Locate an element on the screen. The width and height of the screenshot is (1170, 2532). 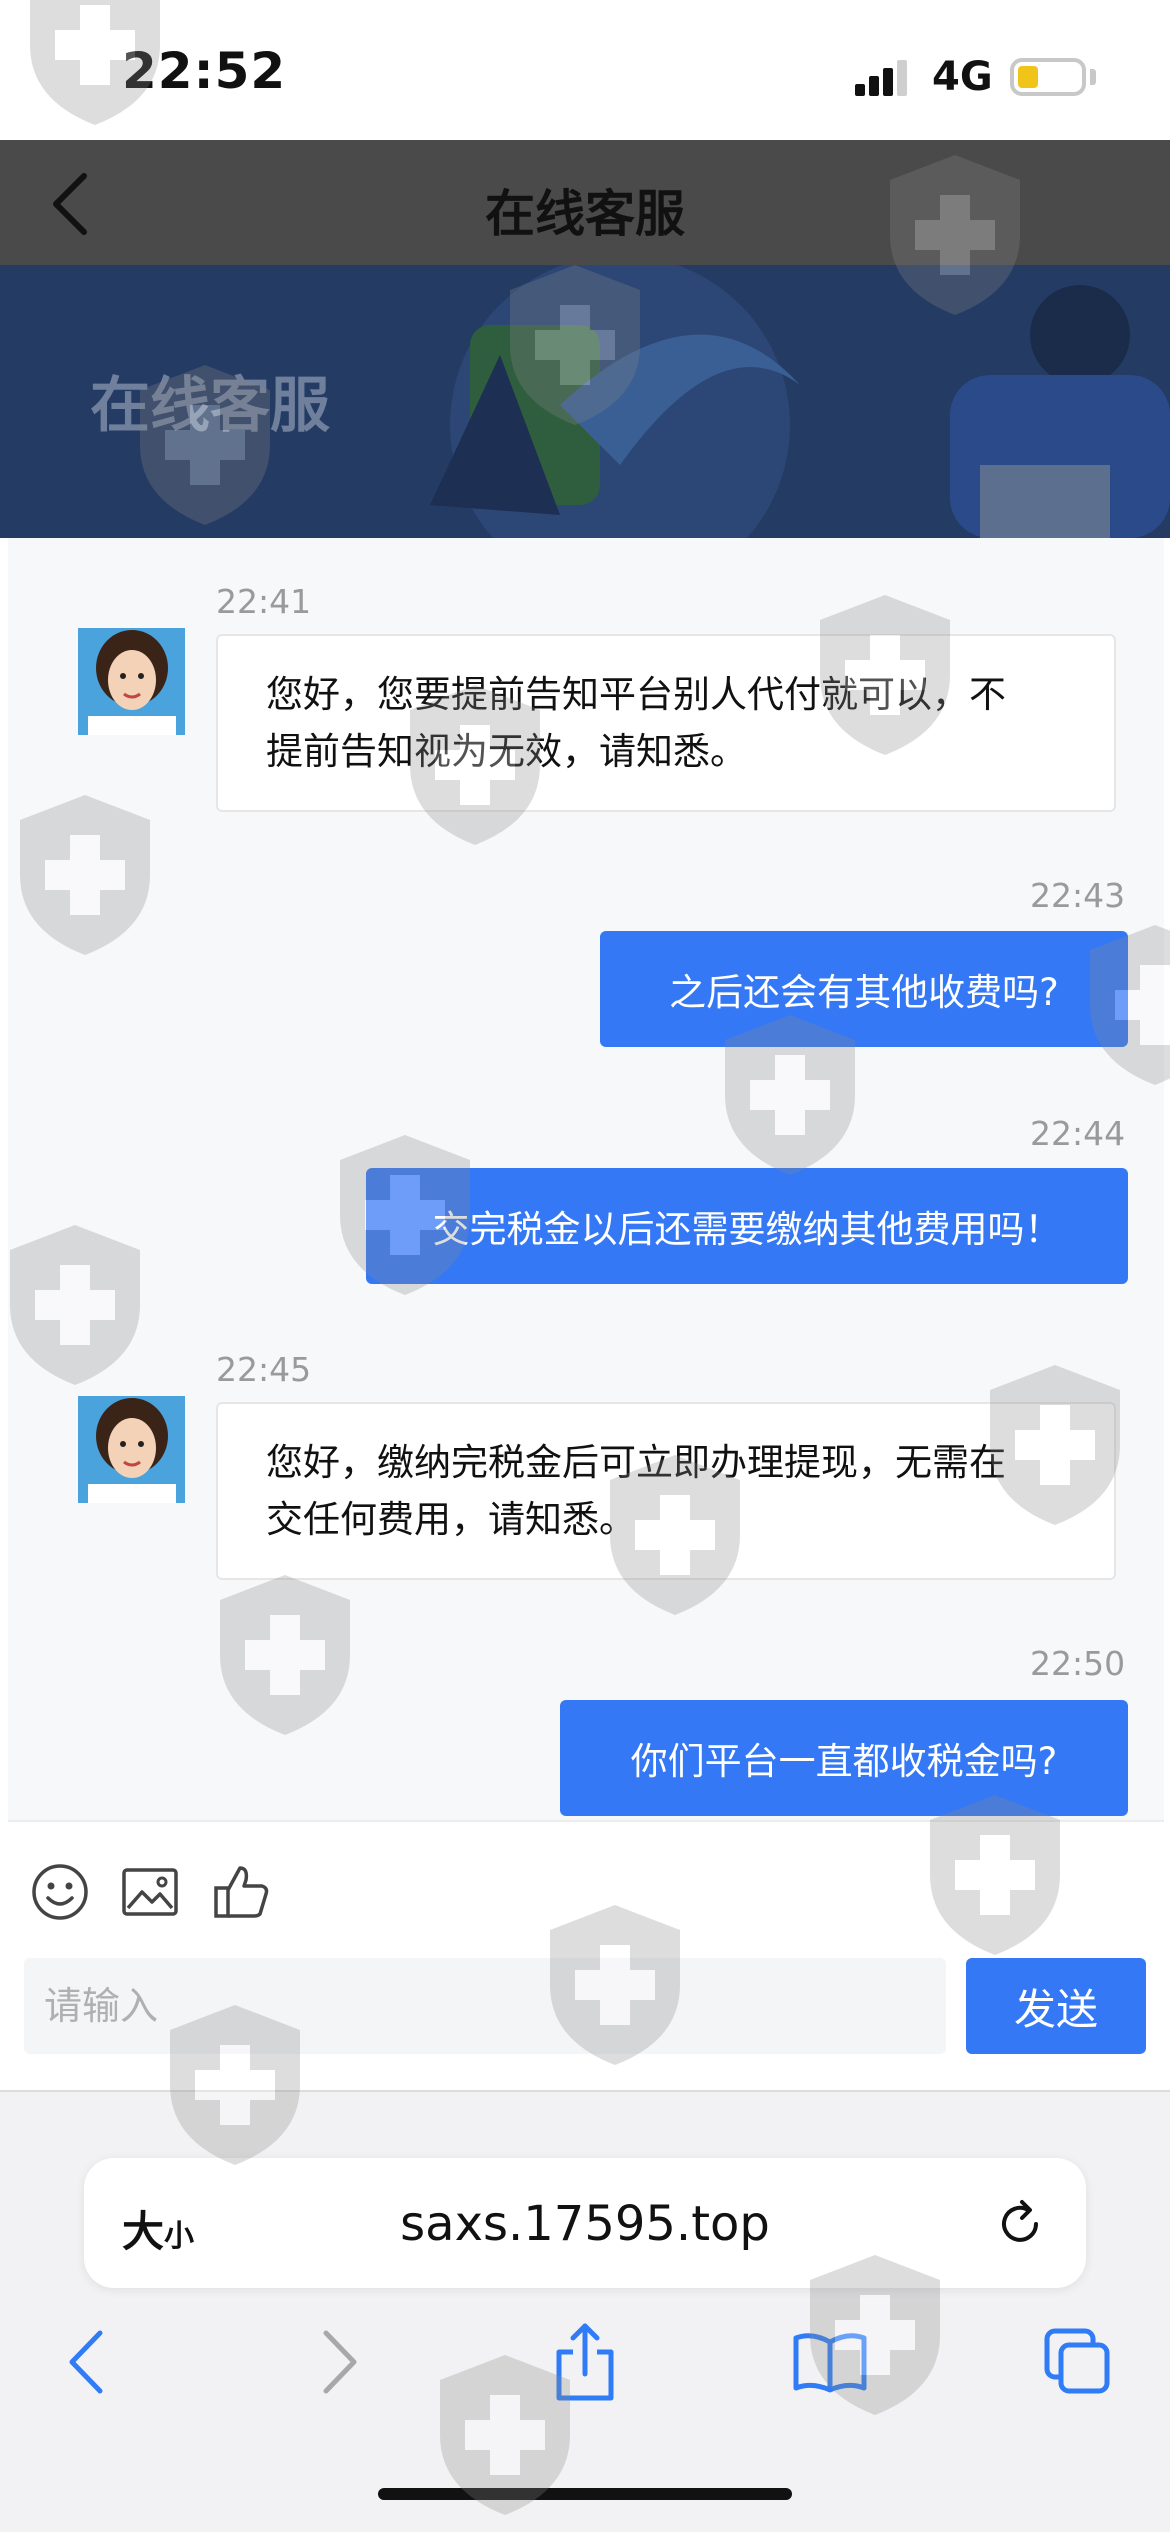
reload-icon is located at coordinates (1020, 2224).